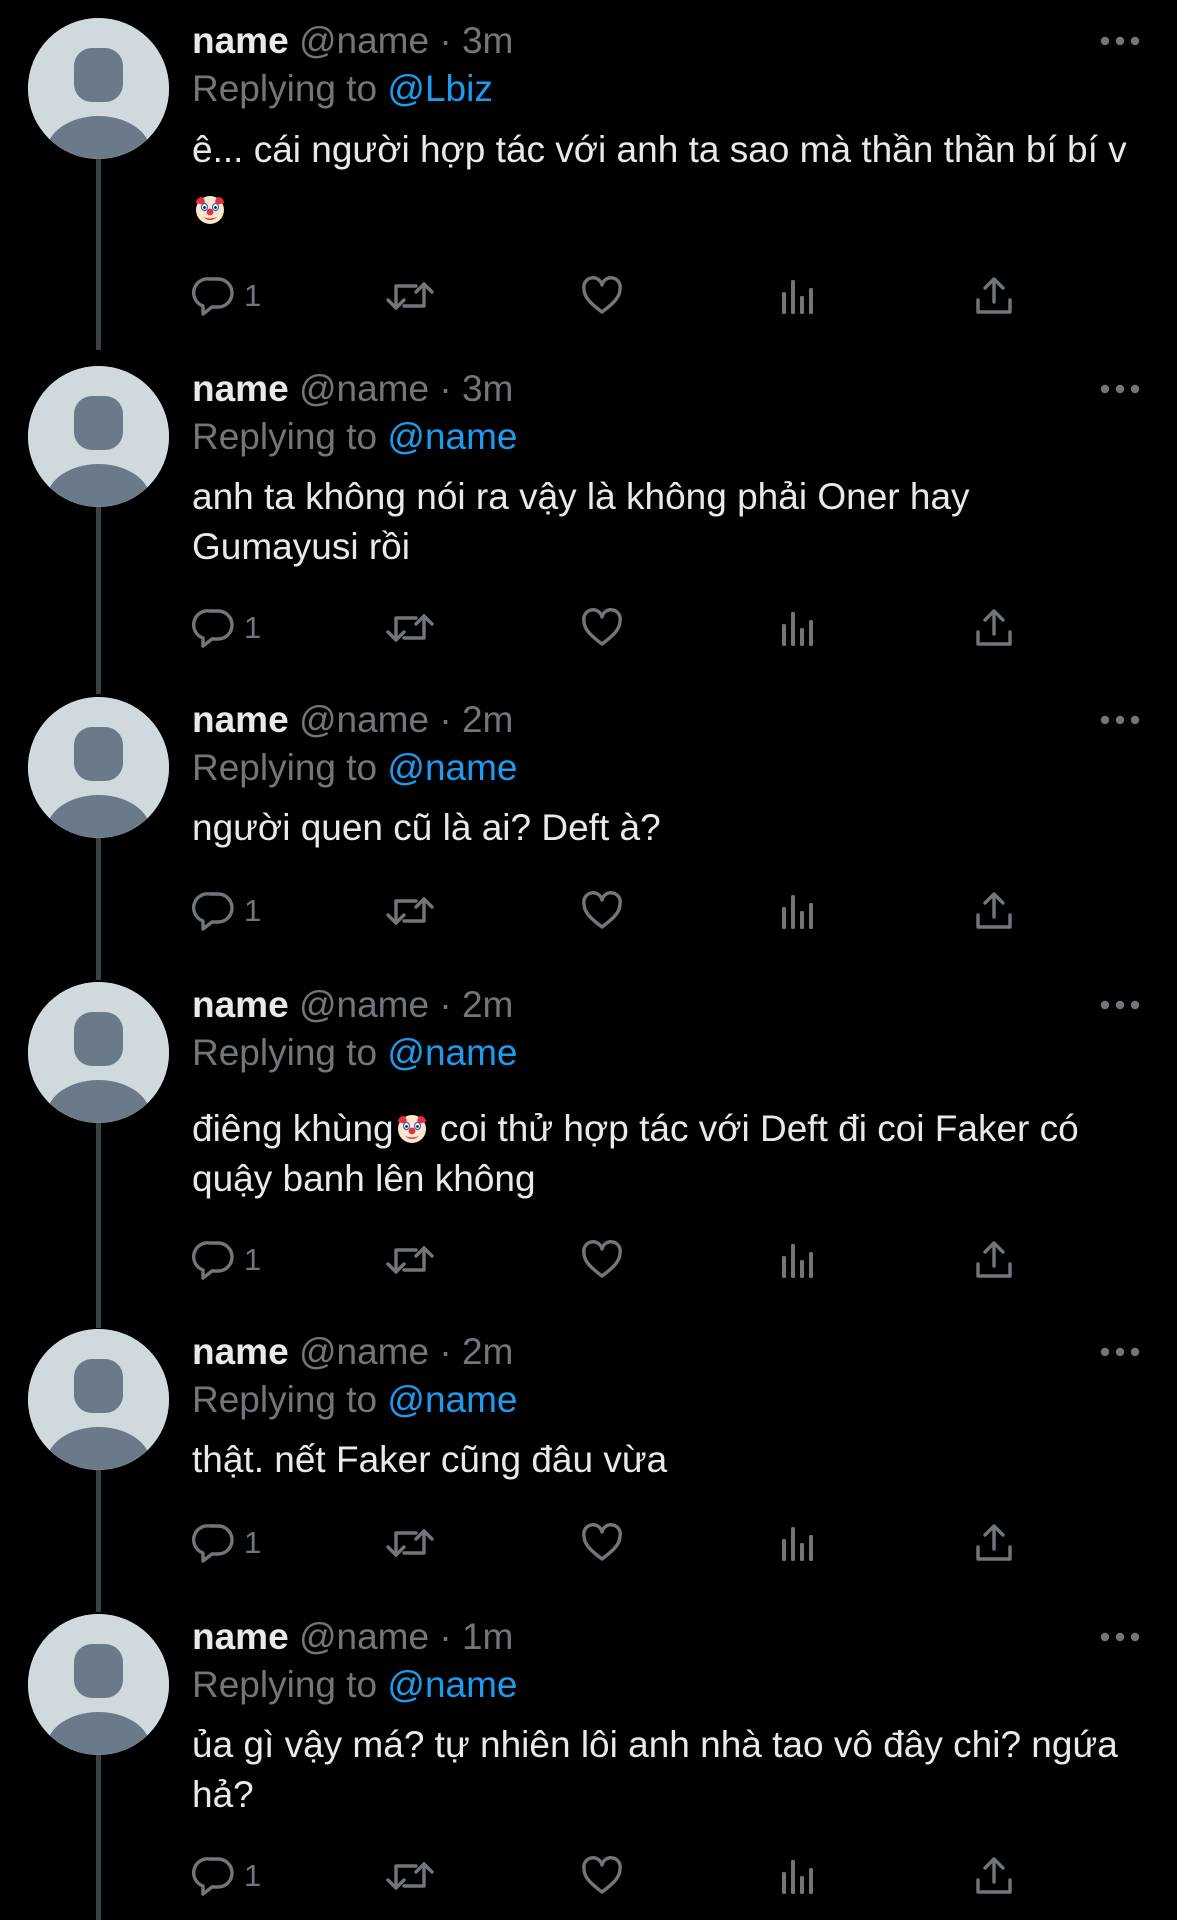 The image size is (1177, 1920). Describe the element at coordinates (487, 1636) in the screenshot. I see `timestamp: 1m` at that location.